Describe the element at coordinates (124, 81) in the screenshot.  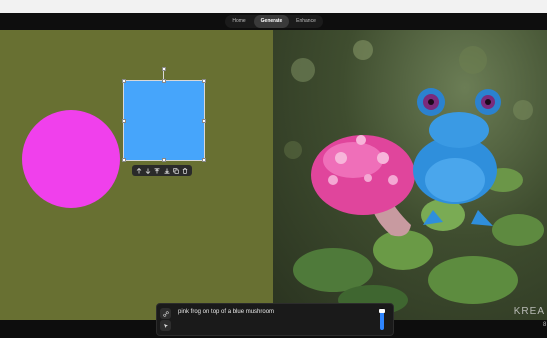
I see `resize-handle-tl` at that location.